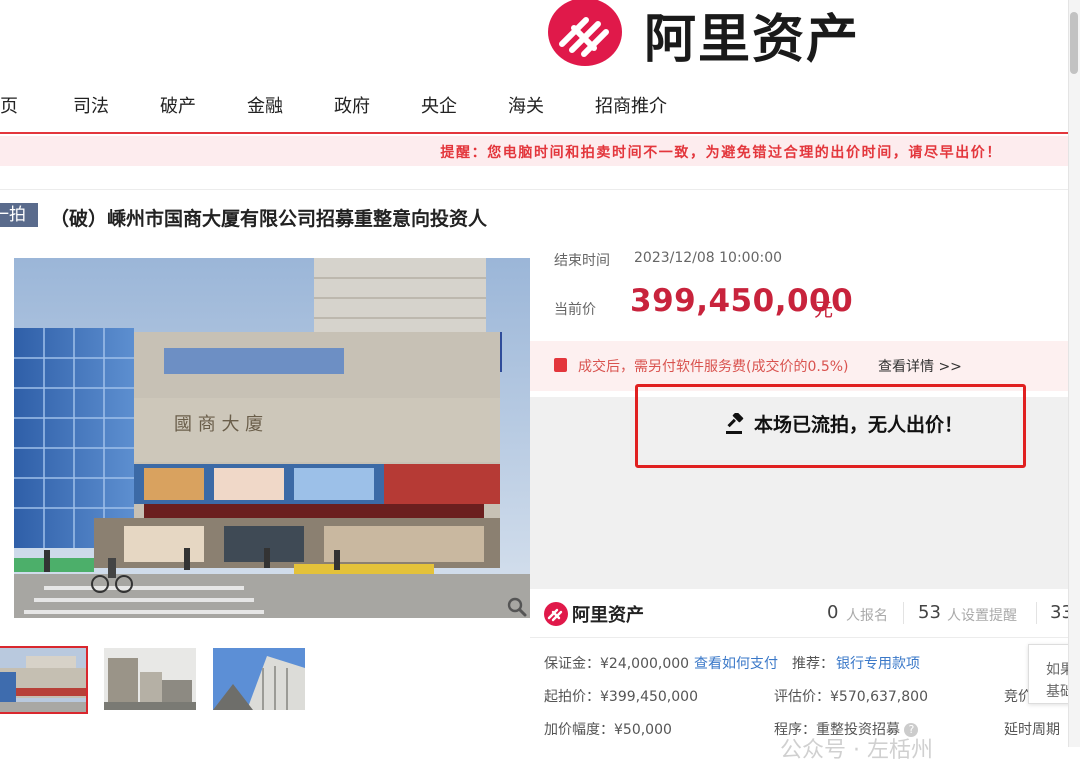  What do you see at coordinates (878, 663) in the screenshot?
I see `bank-account-link: 银行专用款项` at bounding box center [878, 663].